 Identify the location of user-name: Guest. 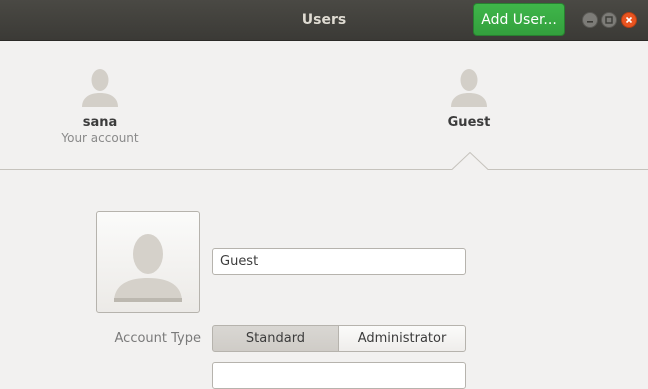
(469, 122).